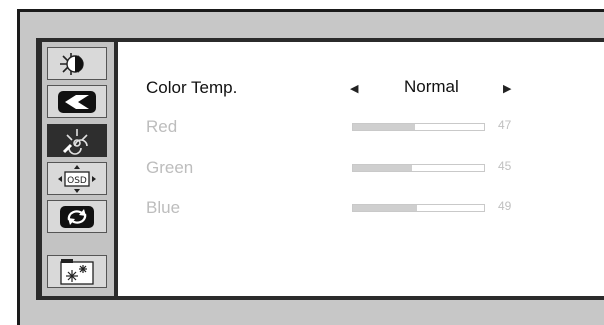  Describe the element at coordinates (354, 88) in the screenshot. I see `color-temp-prev-arrow-icon: ◀` at that location.